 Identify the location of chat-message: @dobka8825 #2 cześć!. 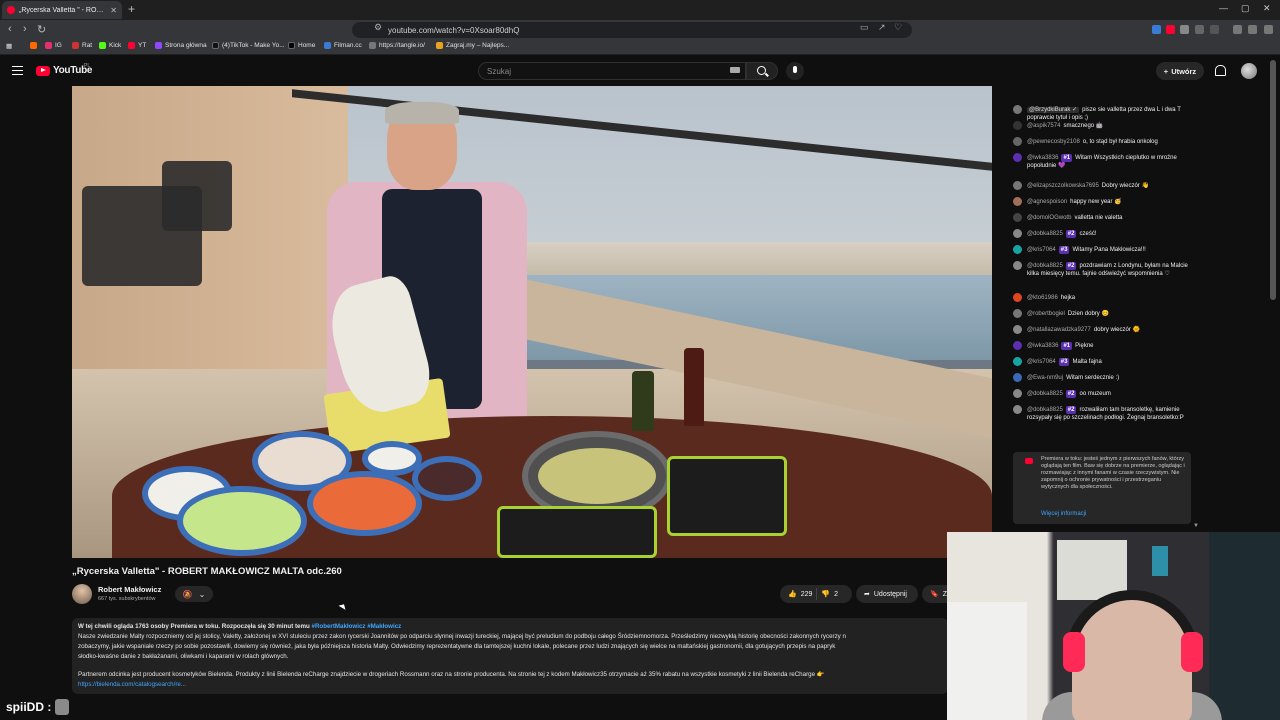
(1103, 233).